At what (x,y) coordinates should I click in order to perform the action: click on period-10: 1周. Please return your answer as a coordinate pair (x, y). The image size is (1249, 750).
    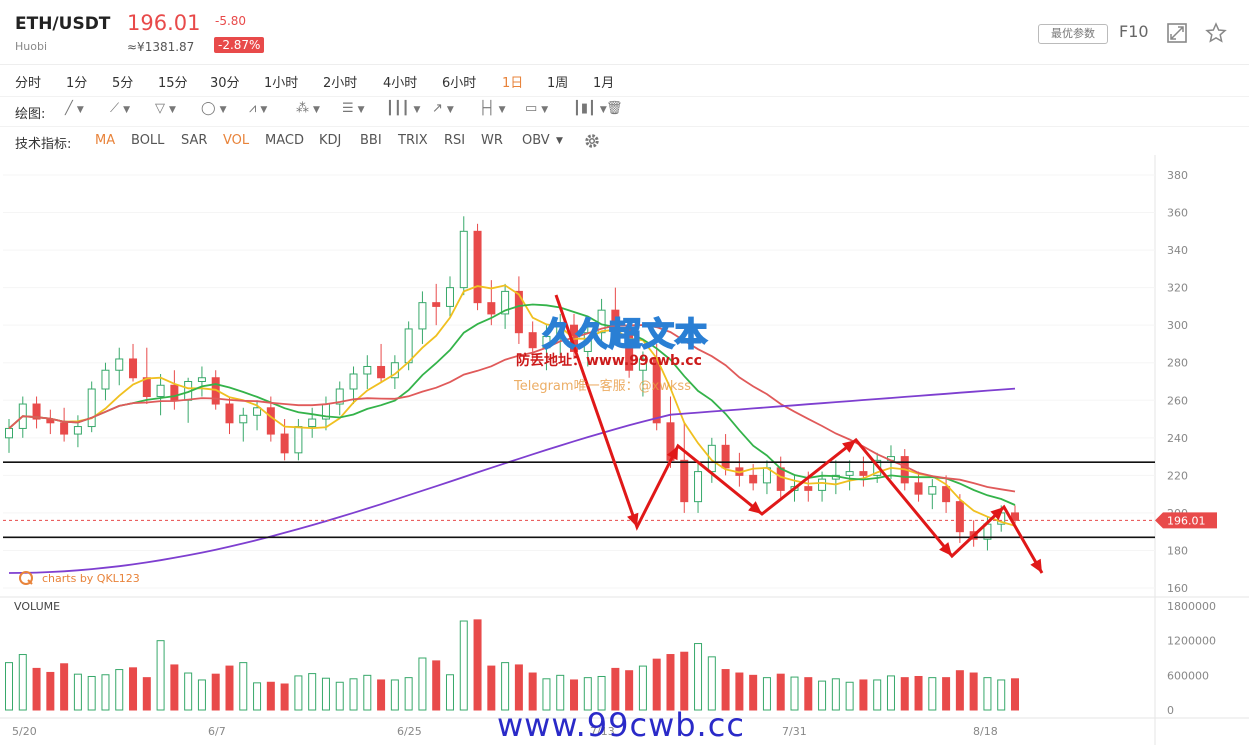
    Looking at the image, I should click on (557, 81).